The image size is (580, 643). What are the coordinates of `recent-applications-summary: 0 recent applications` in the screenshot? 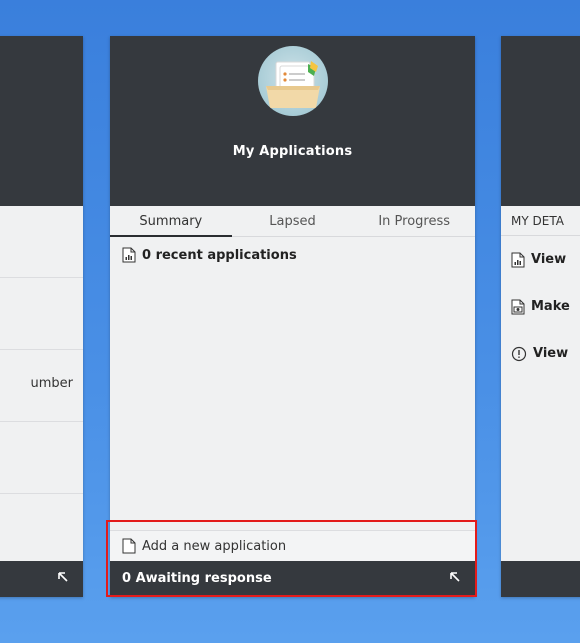 It's located at (292, 255).